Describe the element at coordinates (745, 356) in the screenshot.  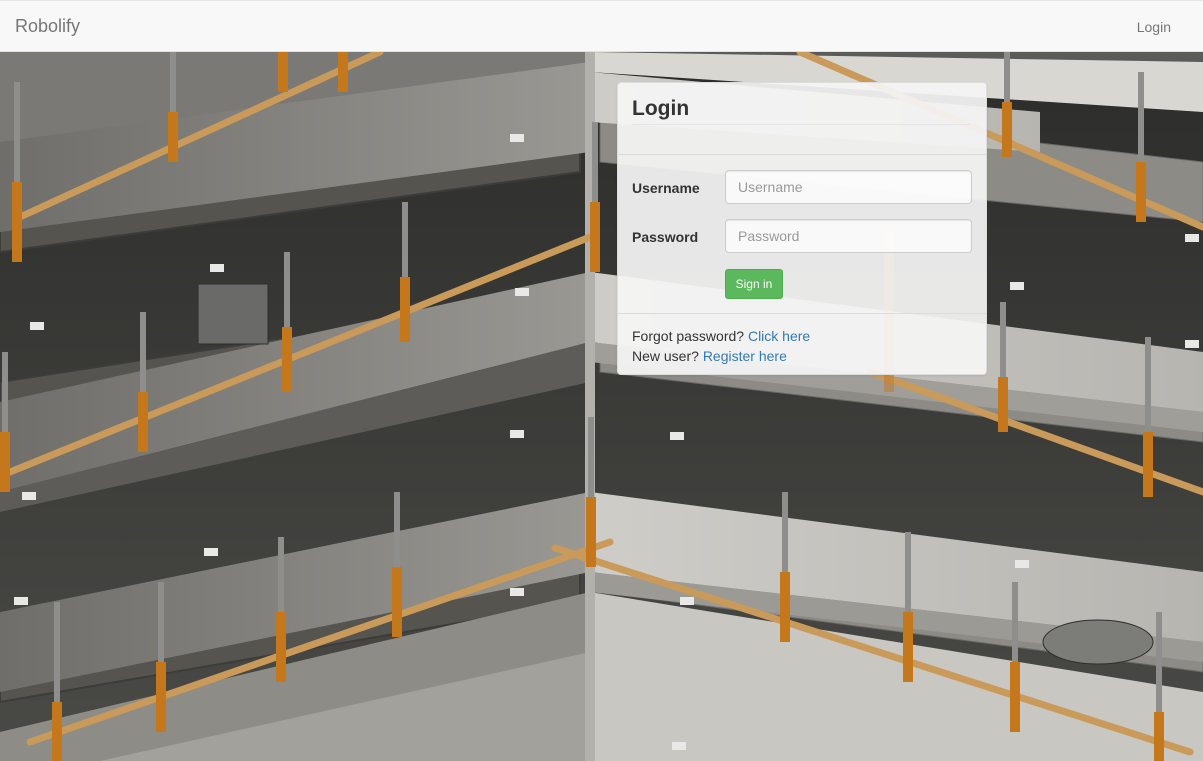
I see `register-link: Register here` at that location.